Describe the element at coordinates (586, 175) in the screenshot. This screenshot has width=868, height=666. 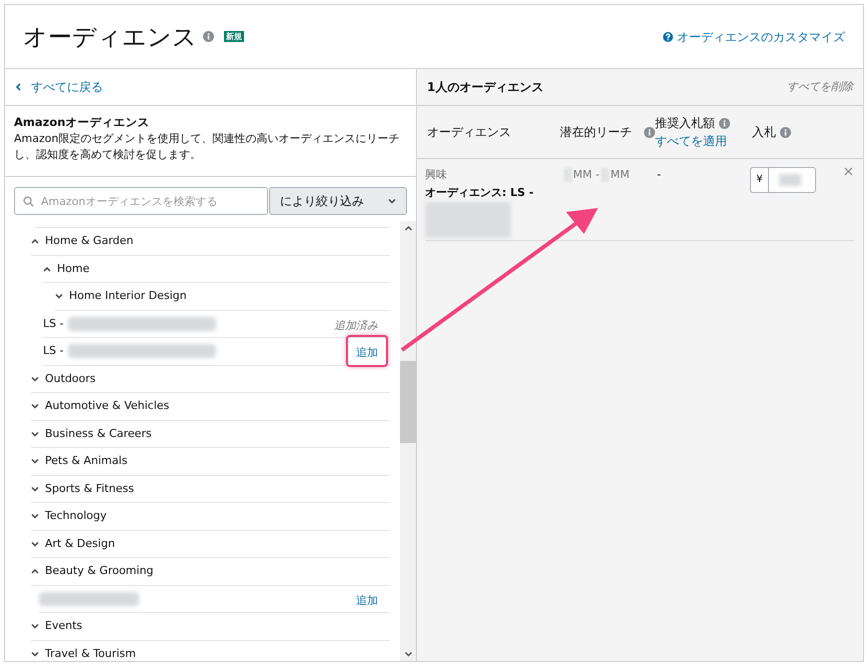
I see `reach-value: MM -` at that location.